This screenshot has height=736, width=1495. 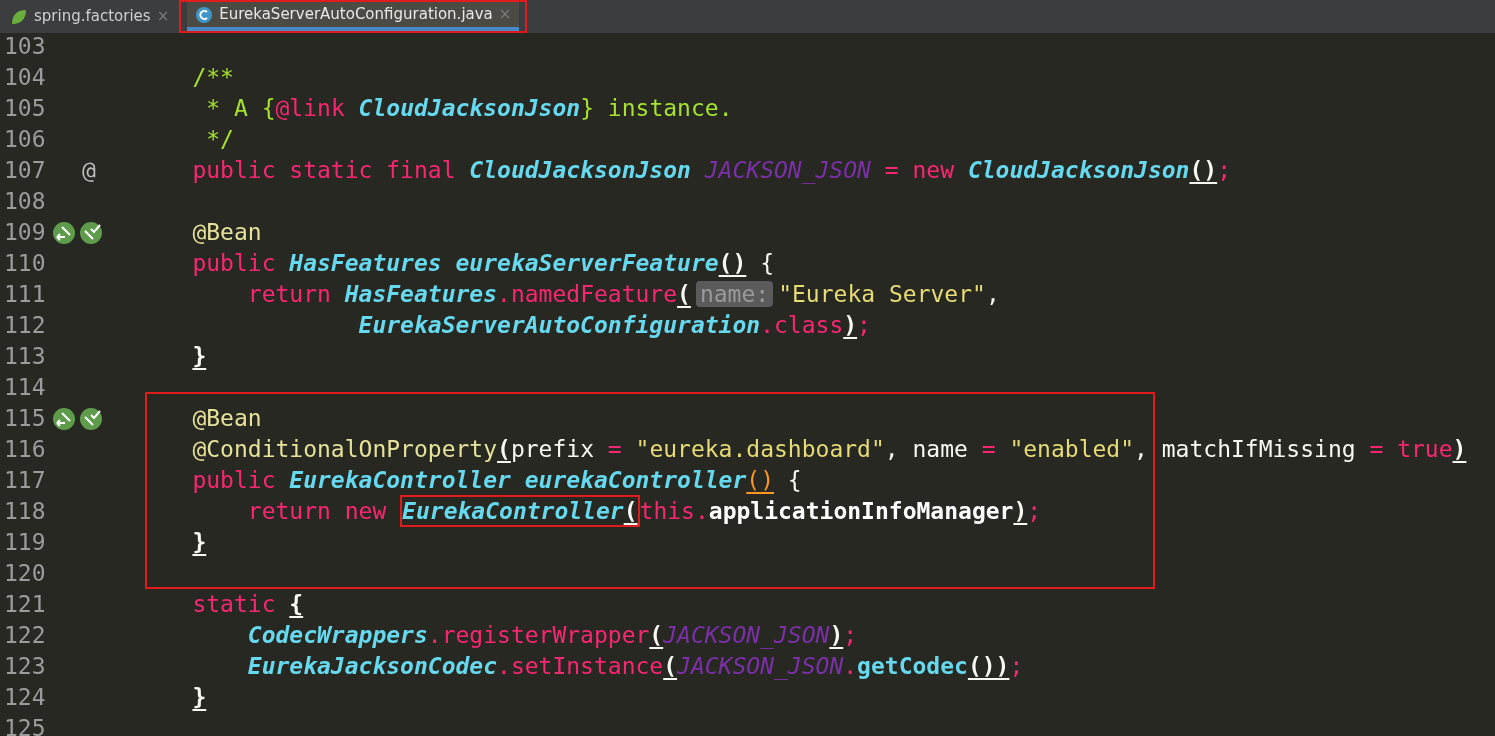 I want to click on keyword: @link, so click(x=310, y=108).